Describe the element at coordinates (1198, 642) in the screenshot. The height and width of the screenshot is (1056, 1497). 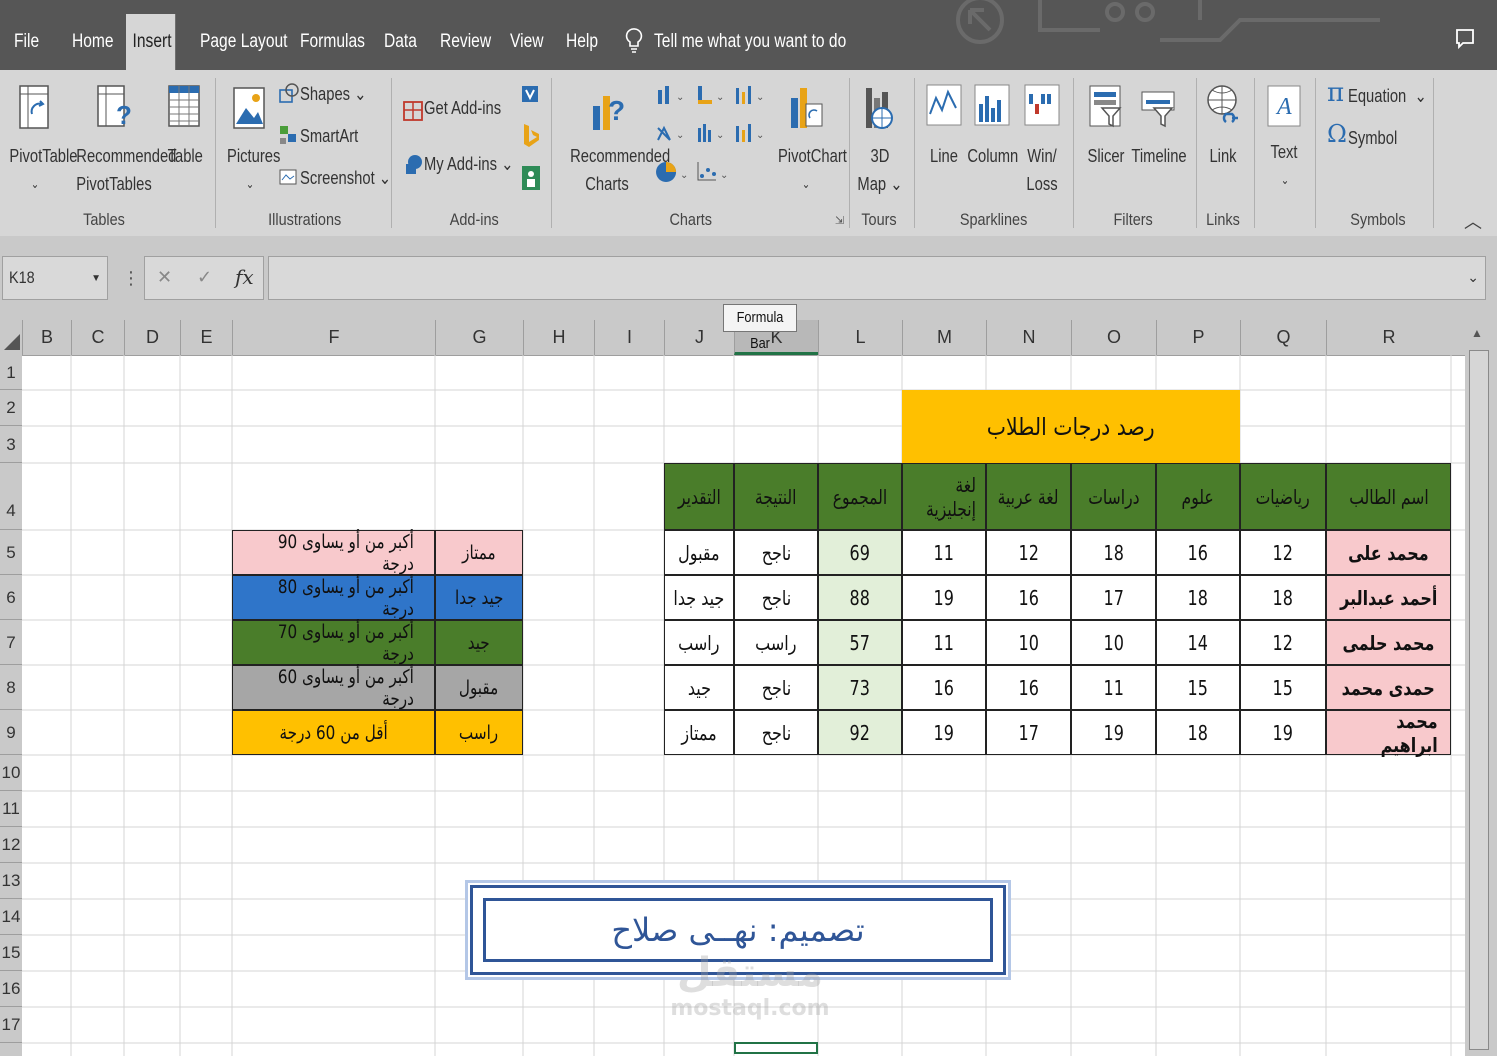
I see `table-cell: 14` at that location.